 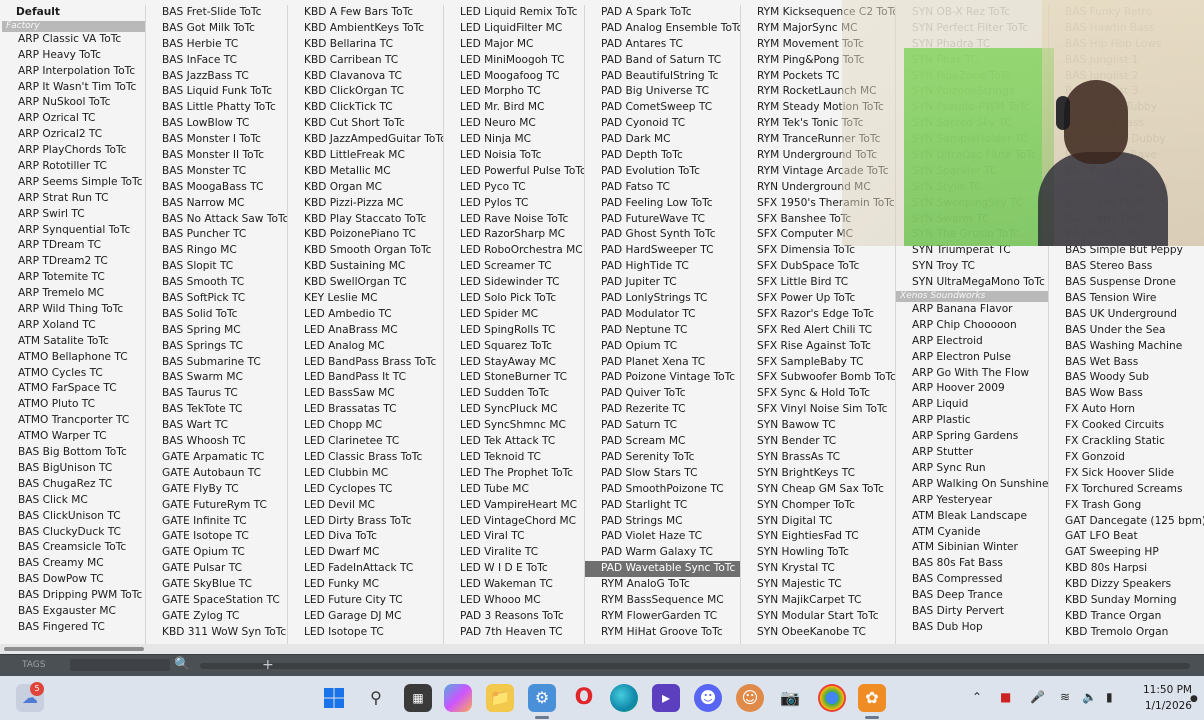 I want to click on preset-item: ATMO Bellaphone TC, so click(x=73, y=358).